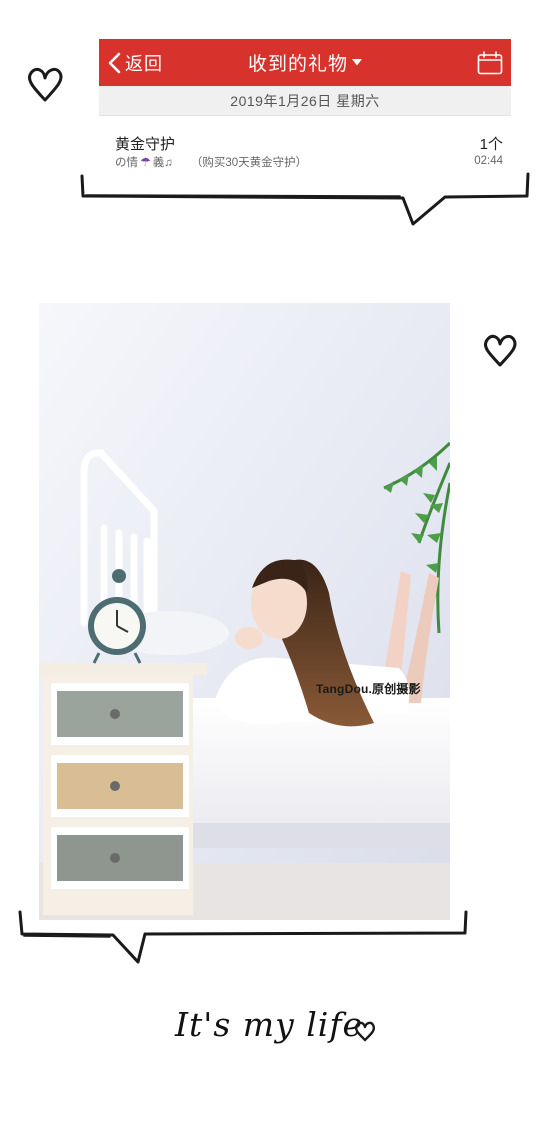 Image resolution: width=549 pixels, height=1134 pixels. Describe the element at coordinates (488, 161) in the screenshot. I see `gift-time: 02:44` at that location.